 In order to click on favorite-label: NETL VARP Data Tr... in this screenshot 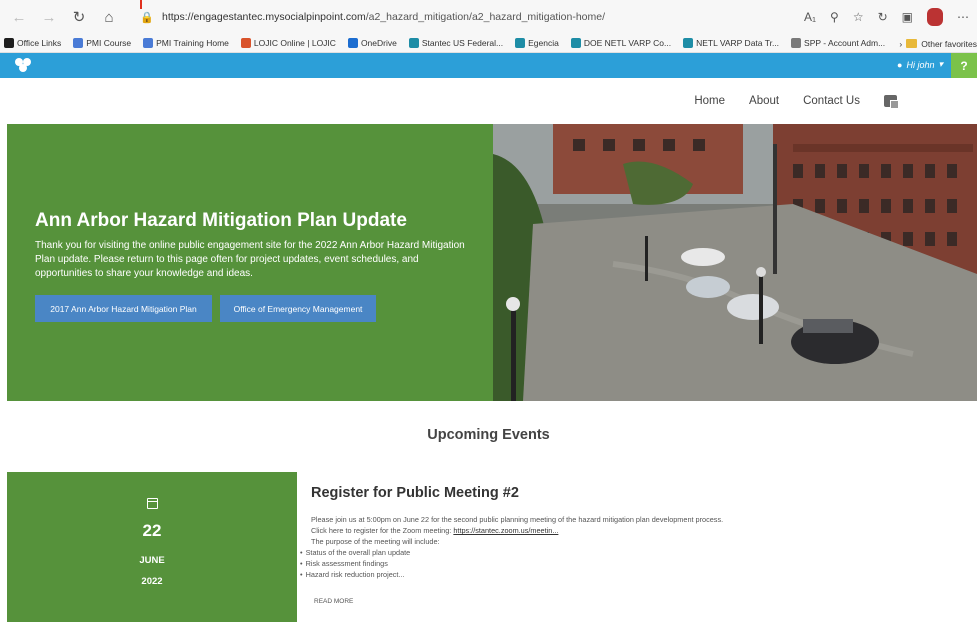, I will do `click(738, 43)`.